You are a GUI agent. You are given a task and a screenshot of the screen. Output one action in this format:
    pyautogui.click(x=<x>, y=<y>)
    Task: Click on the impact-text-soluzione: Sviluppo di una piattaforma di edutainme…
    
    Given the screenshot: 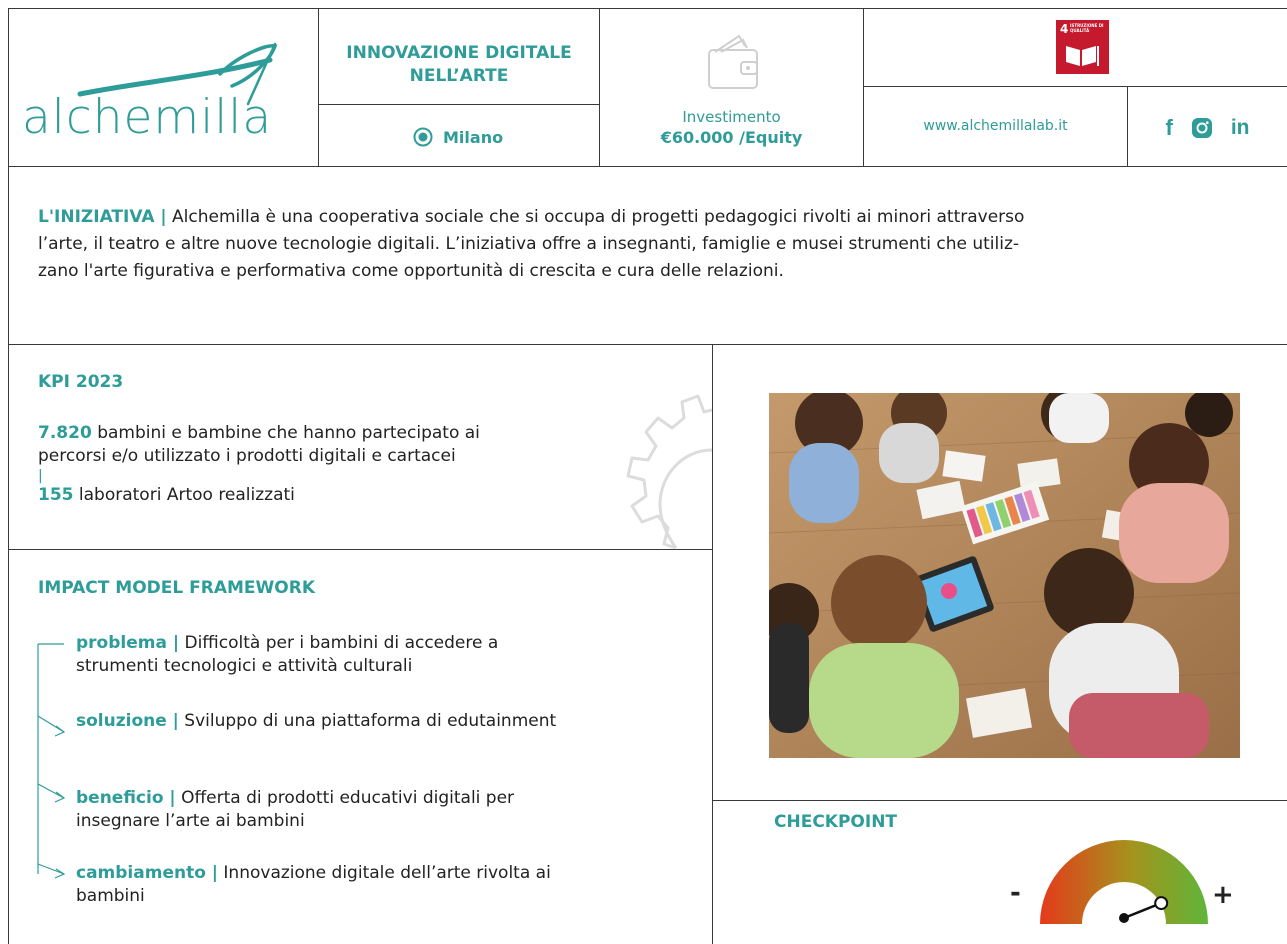 What is the action you would take?
    pyautogui.click(x=370, y=721)
    